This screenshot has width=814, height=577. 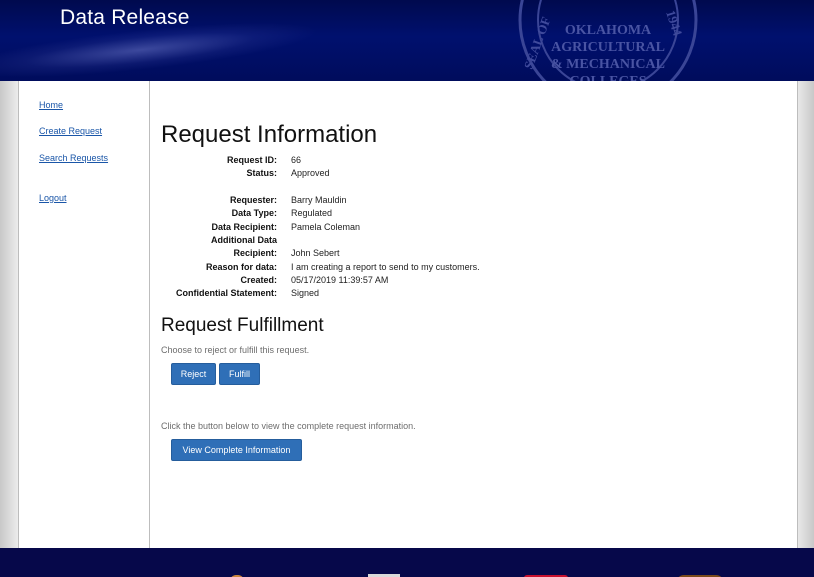 What do you see at coordinates (401, 253) in the screenshot?
I see `info-row-recipient: Recipient: John Sebert` at bounding box center [401, 253].